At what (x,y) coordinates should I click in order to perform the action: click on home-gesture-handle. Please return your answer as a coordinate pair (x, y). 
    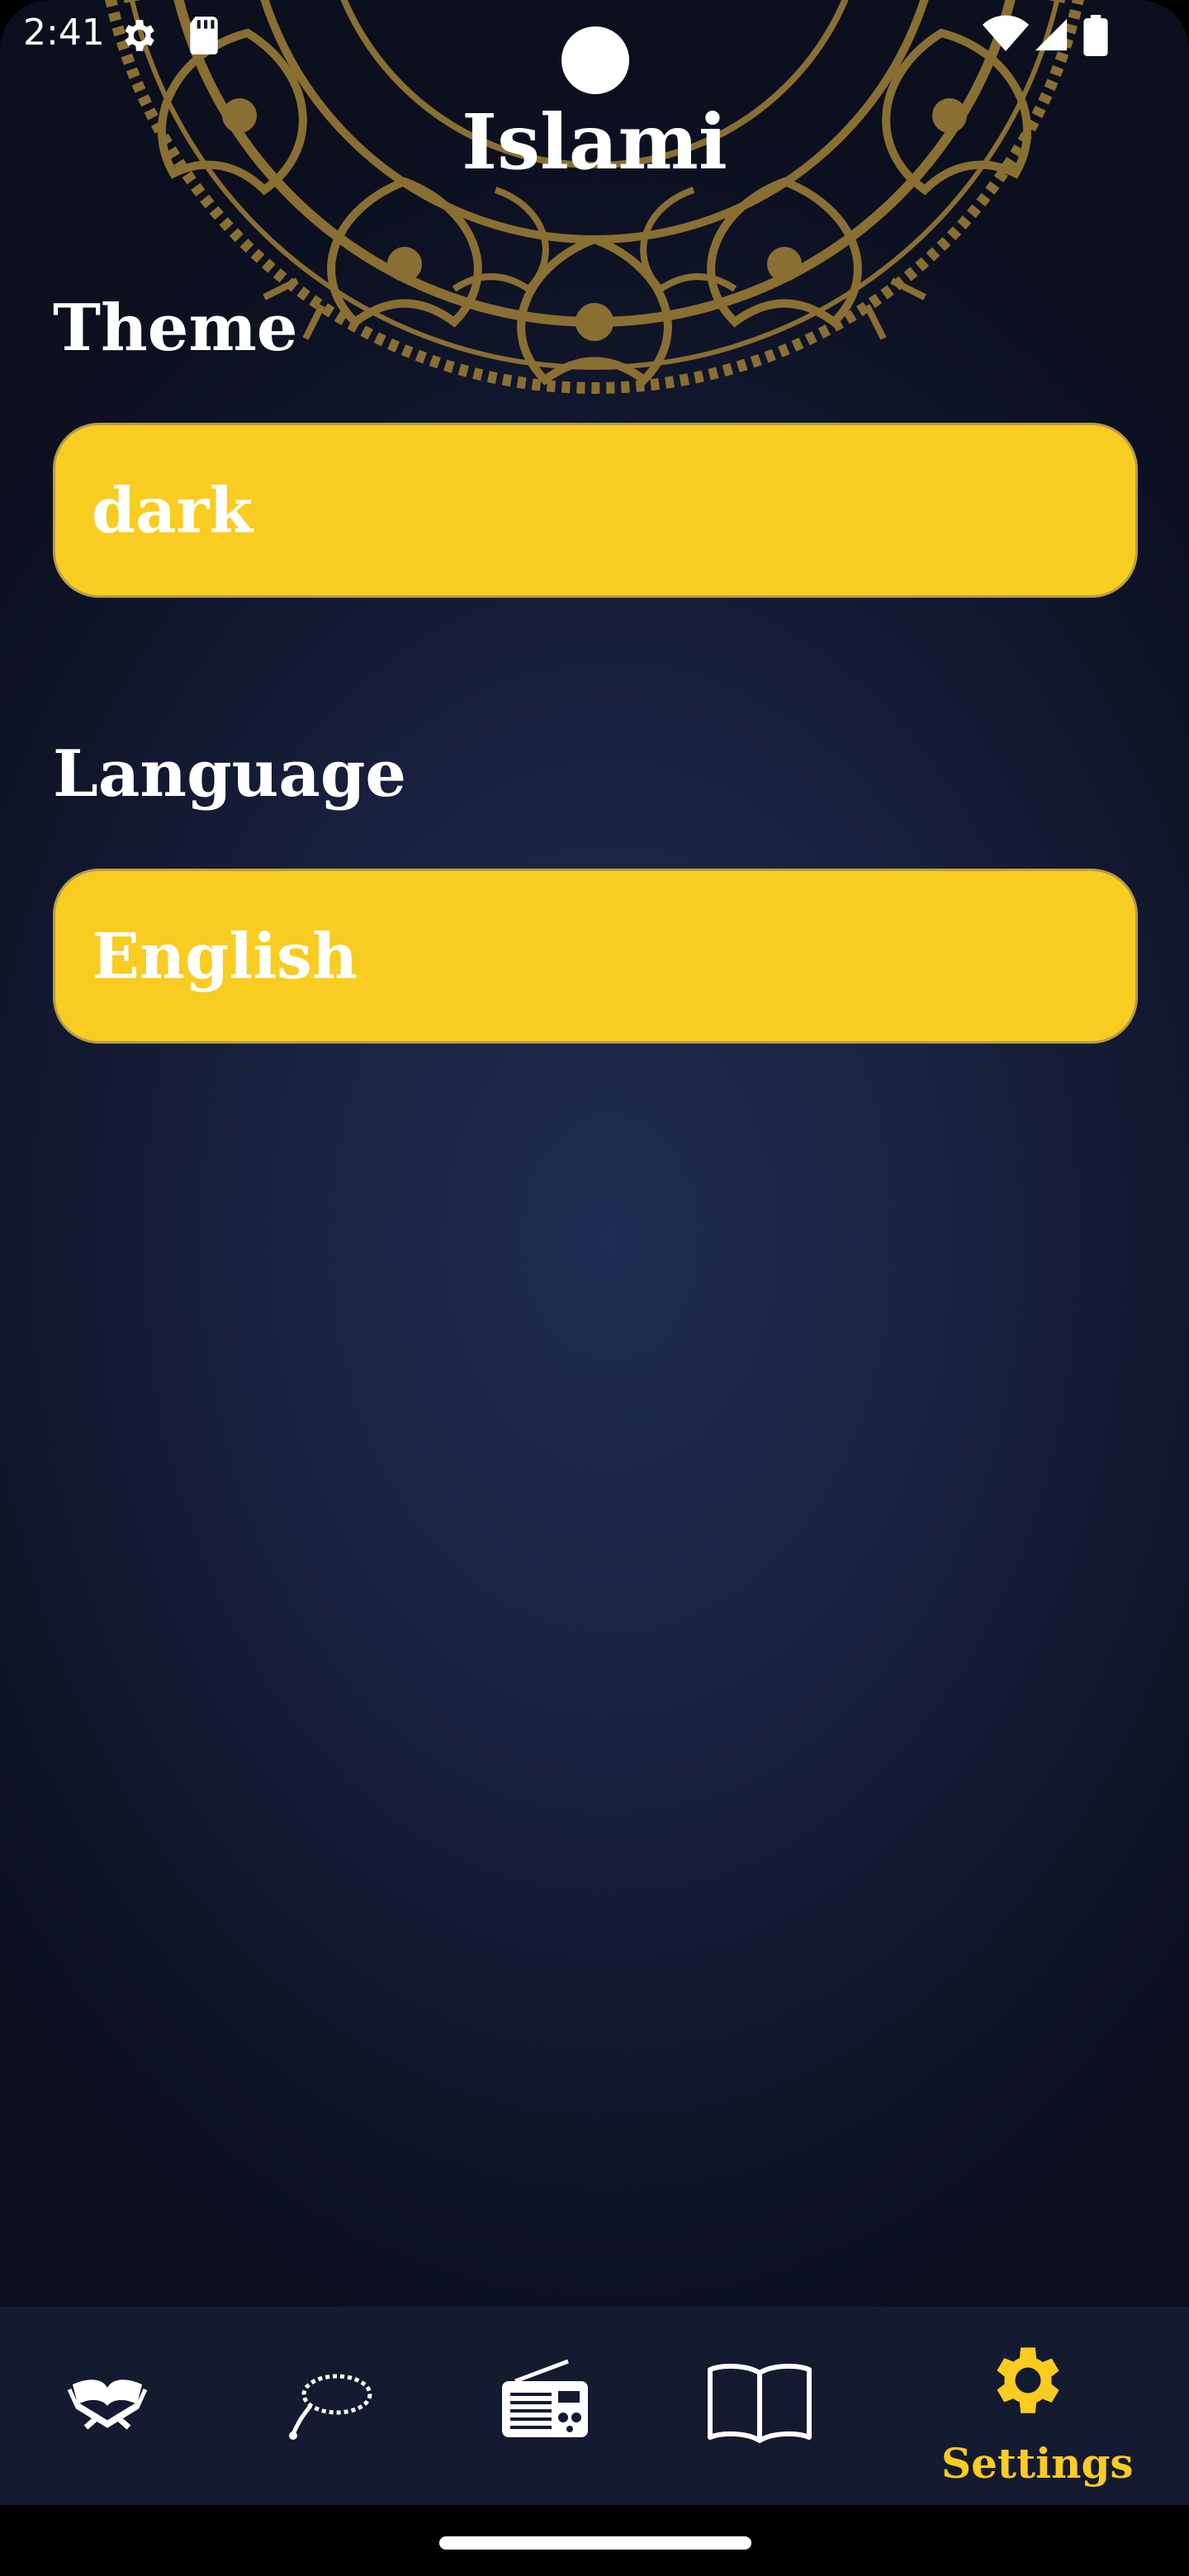
    Looking at the image, I should click on (595, 2543).